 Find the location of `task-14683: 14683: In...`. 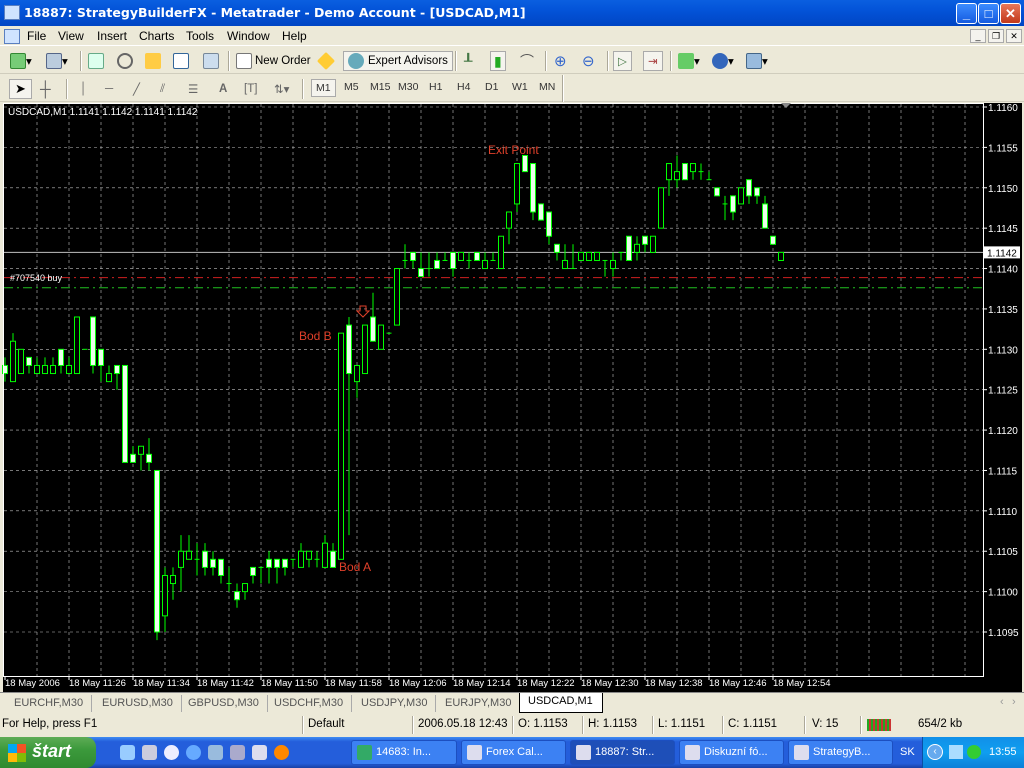

task-14683: 14683: In... is located at coordinates (404, 752).